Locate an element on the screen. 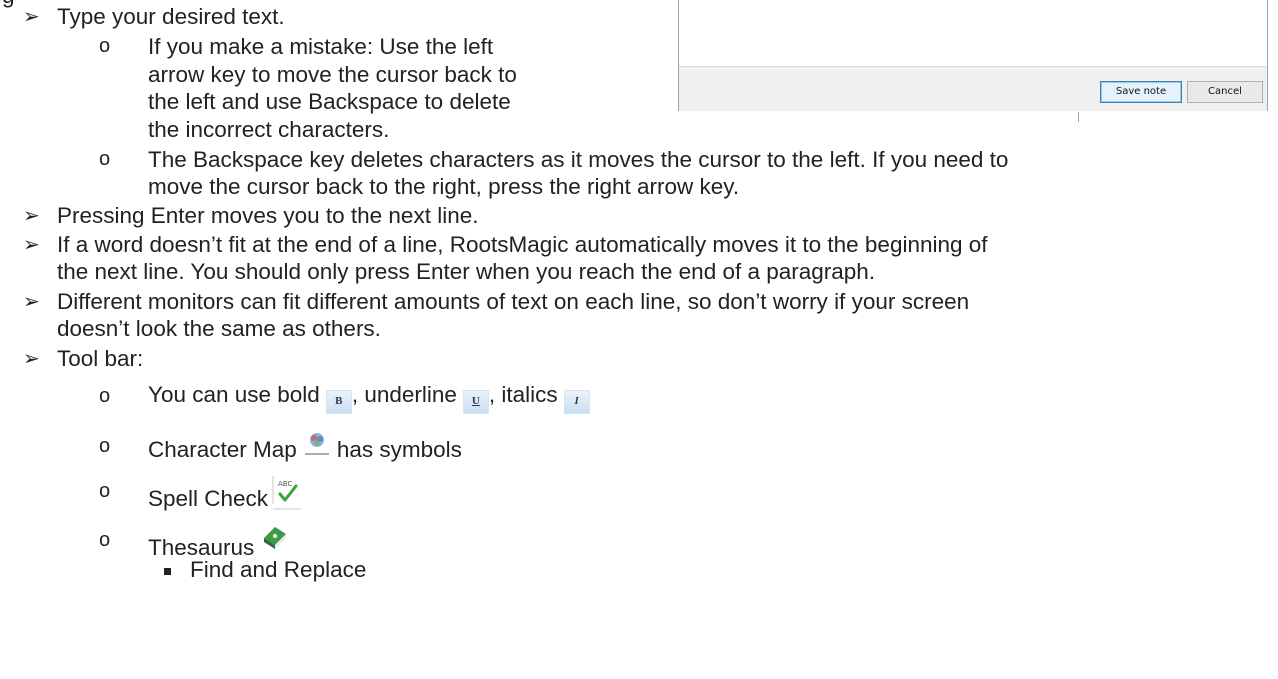 This screenshot has width=1278, height=679. sub-mistake-line-1: If you make a mistake: Use the left is located at coordinates (321, 46).